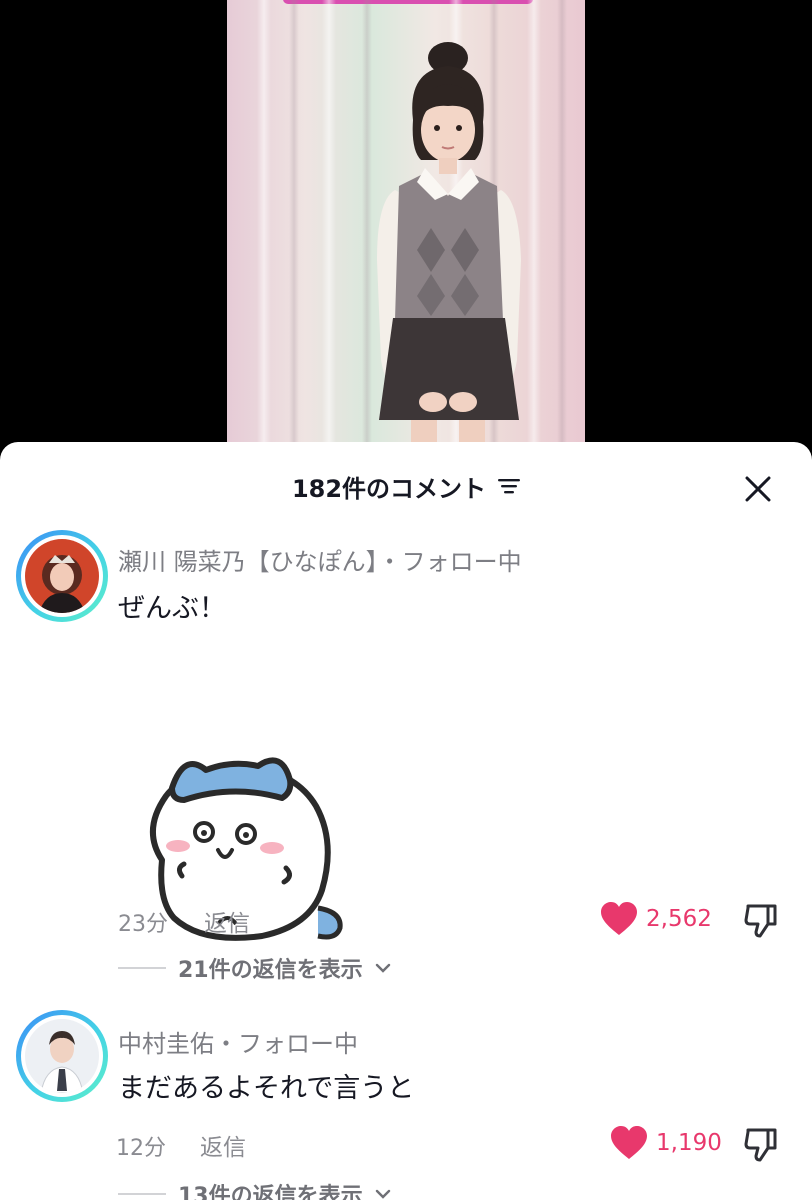  I want to click on comment-timestamp: 23分, so click(143, 924).